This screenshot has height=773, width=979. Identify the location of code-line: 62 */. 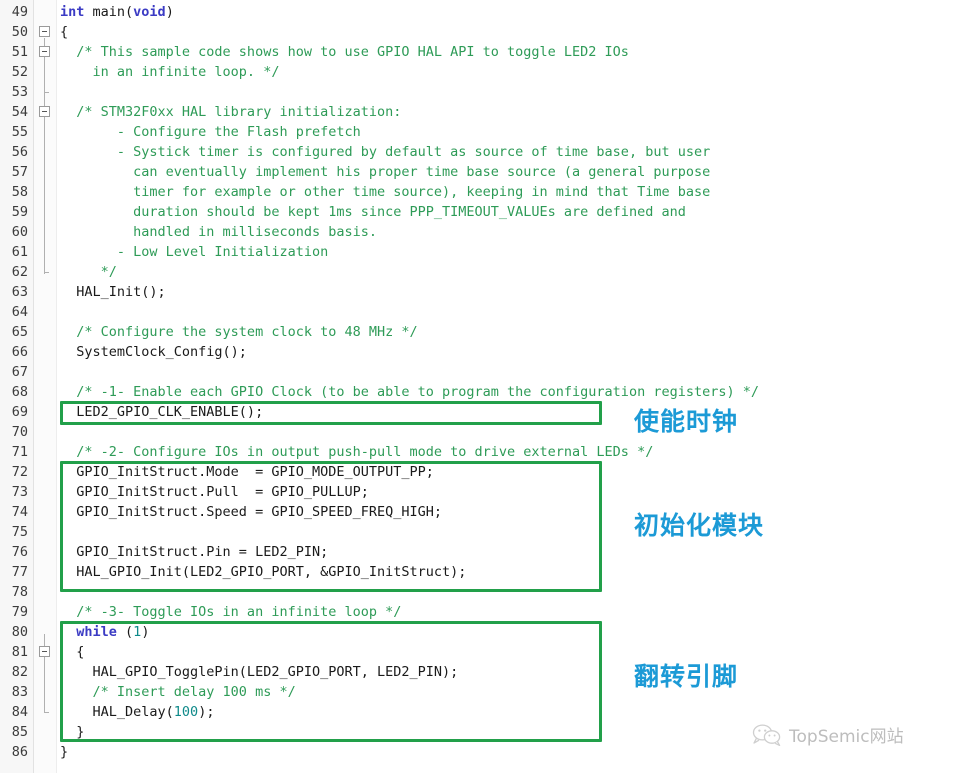
(489, 272).